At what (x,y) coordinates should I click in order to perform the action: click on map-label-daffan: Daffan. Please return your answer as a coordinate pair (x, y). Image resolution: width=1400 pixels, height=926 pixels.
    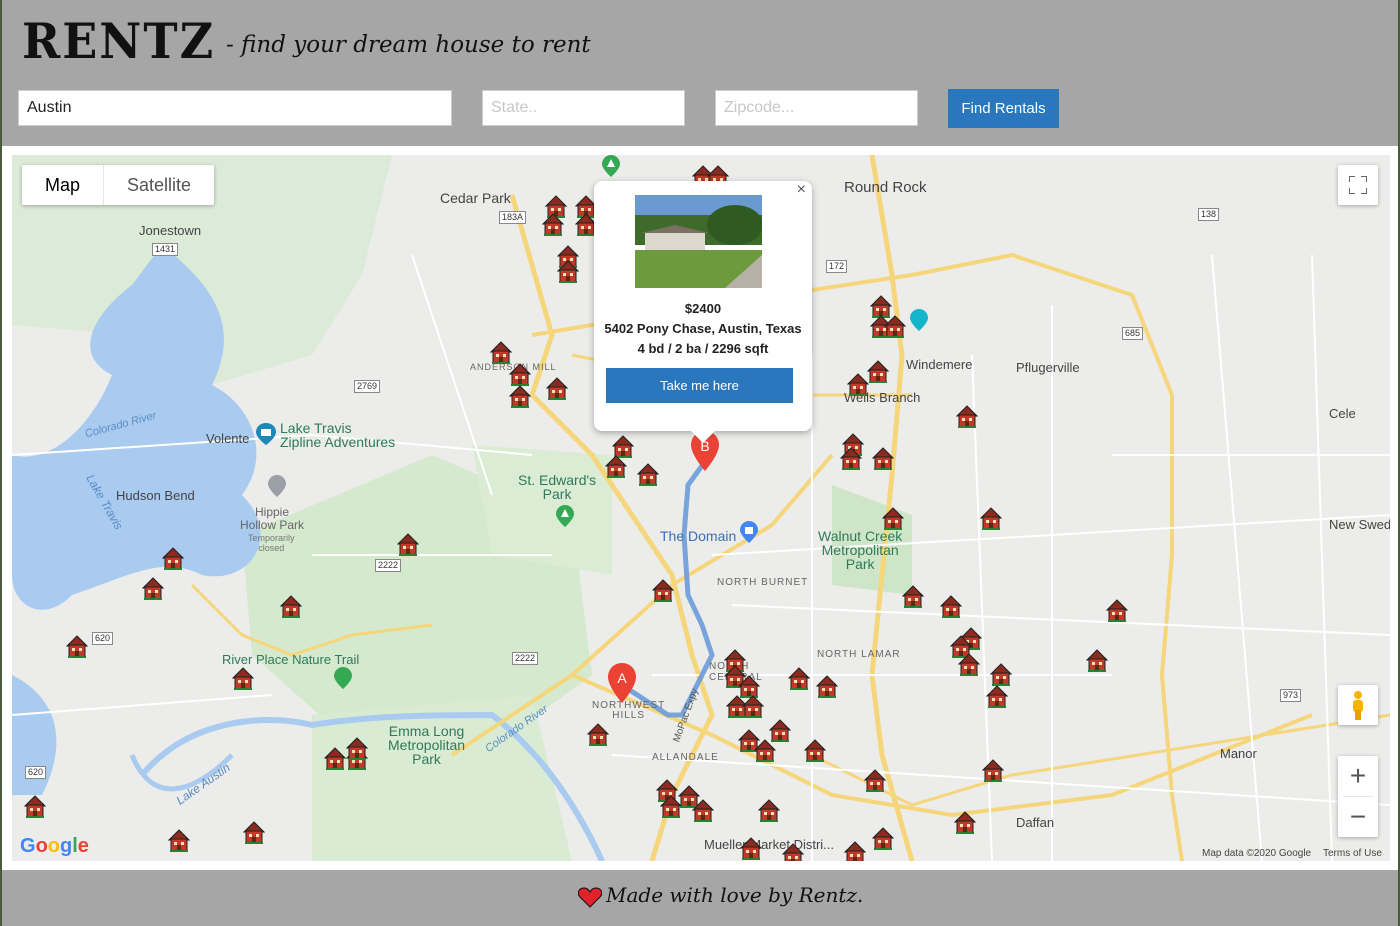
    Looking at the image, I should click on (1035, 822).